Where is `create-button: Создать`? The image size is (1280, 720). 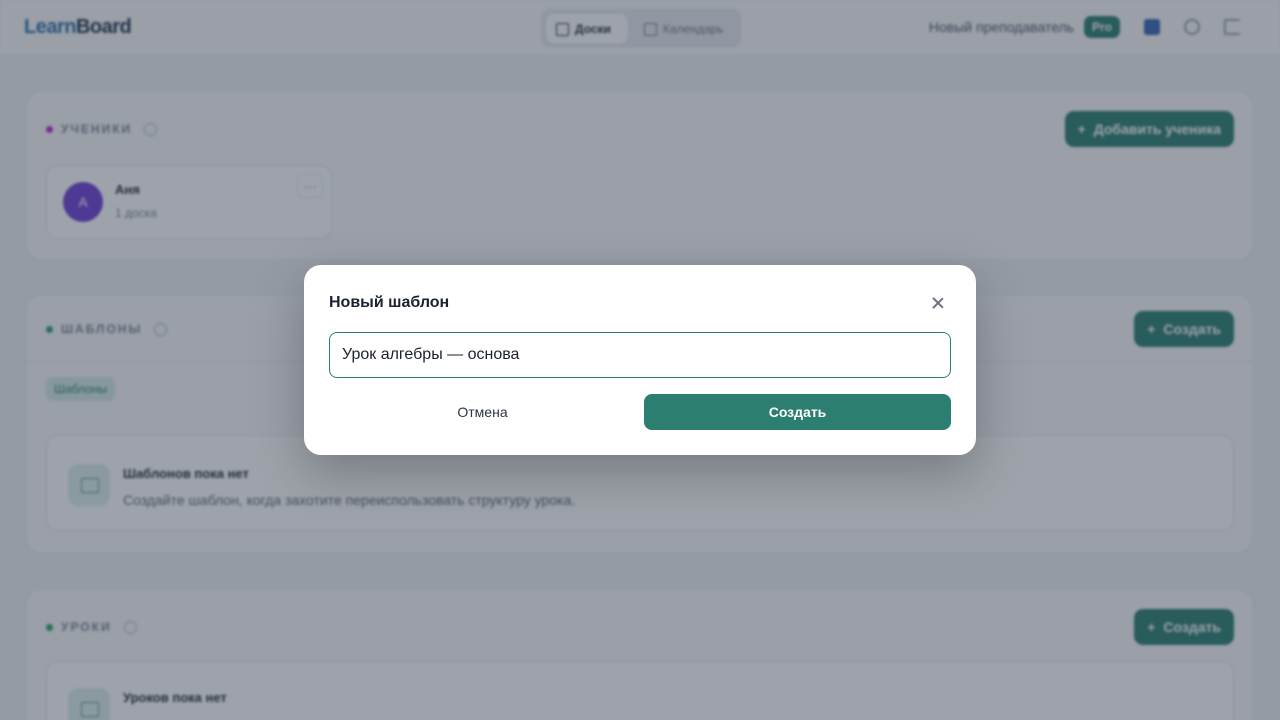 create-button: Создать is located at coordinates (797, 412).